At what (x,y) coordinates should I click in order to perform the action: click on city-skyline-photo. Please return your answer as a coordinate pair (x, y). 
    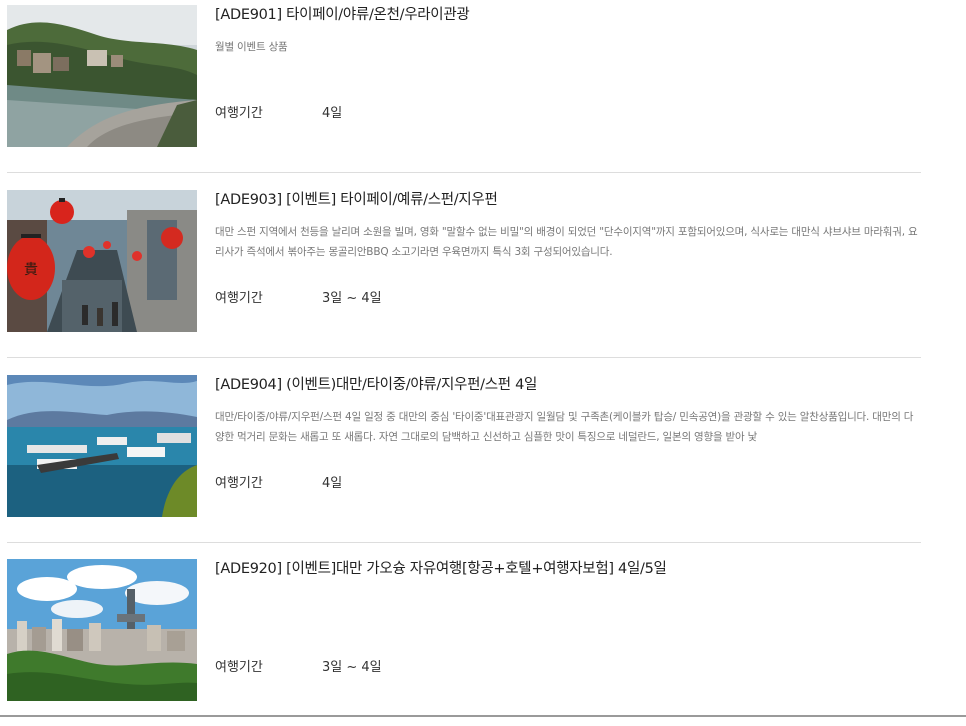
    Looking at the image, I should click on (102, 630).